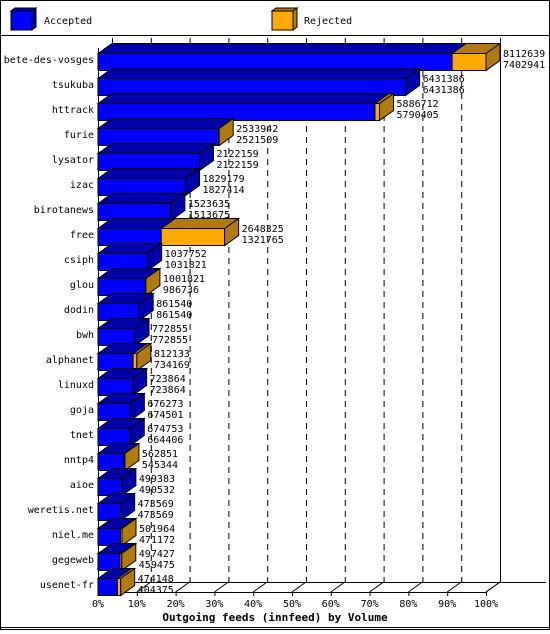  Describe the element at coordinates (168, 379) in the screenshot. I see `value-label-offered: 723864` at that location.